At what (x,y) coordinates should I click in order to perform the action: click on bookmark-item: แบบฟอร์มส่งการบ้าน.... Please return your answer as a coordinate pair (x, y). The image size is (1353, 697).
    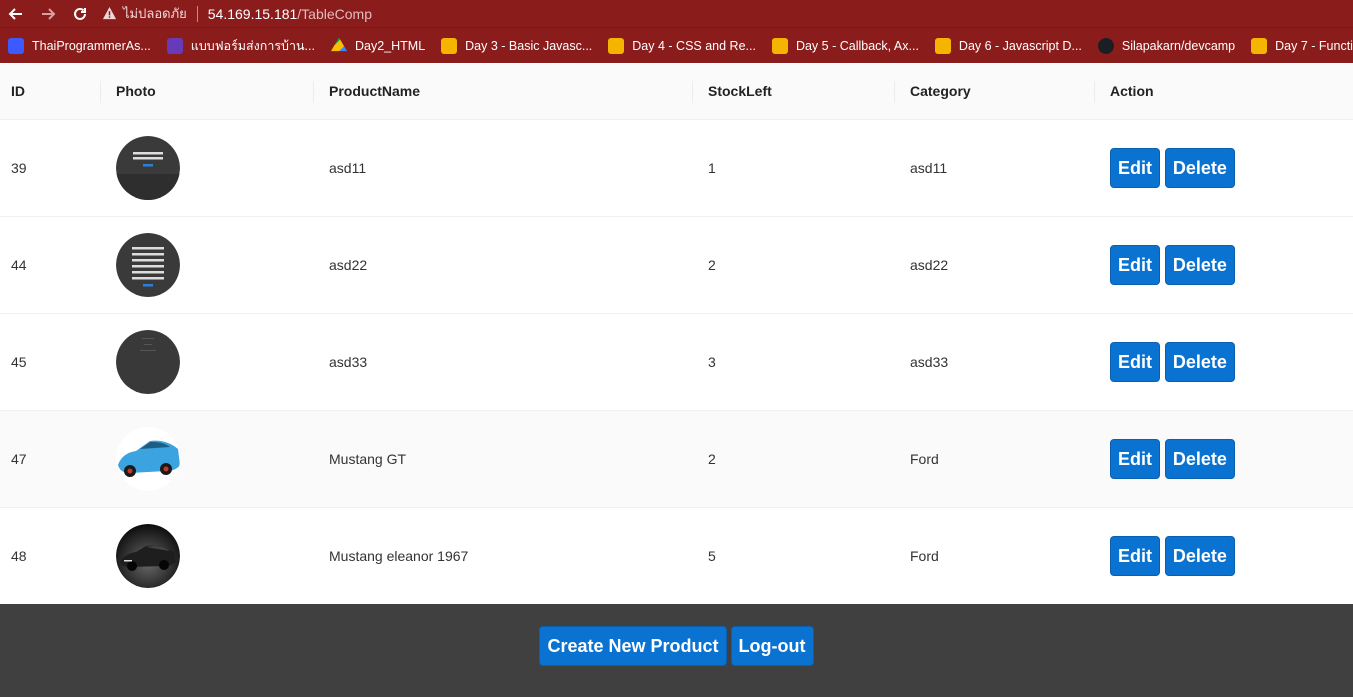
    Looking at the image, I should click on (240, 46).